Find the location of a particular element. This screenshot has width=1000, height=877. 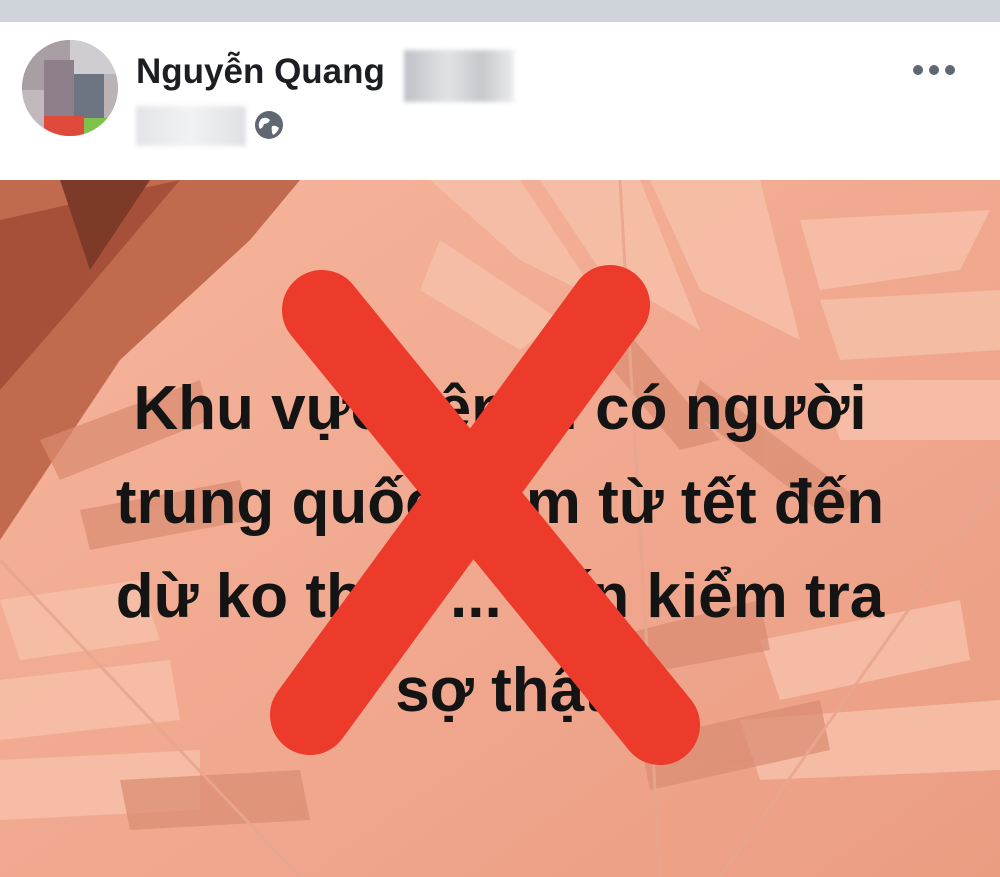

avatar is located at coordinates (70, 88).